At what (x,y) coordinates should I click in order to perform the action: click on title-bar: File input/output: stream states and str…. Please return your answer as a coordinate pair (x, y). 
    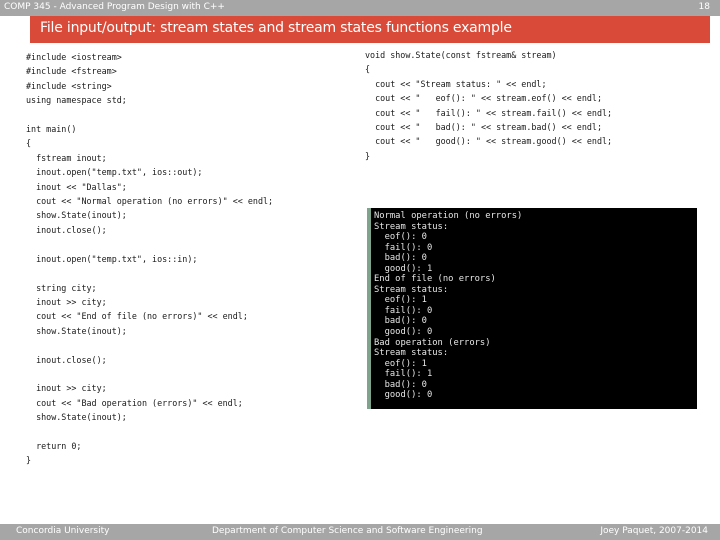
    Looking at the image, I should click on (370, 29).